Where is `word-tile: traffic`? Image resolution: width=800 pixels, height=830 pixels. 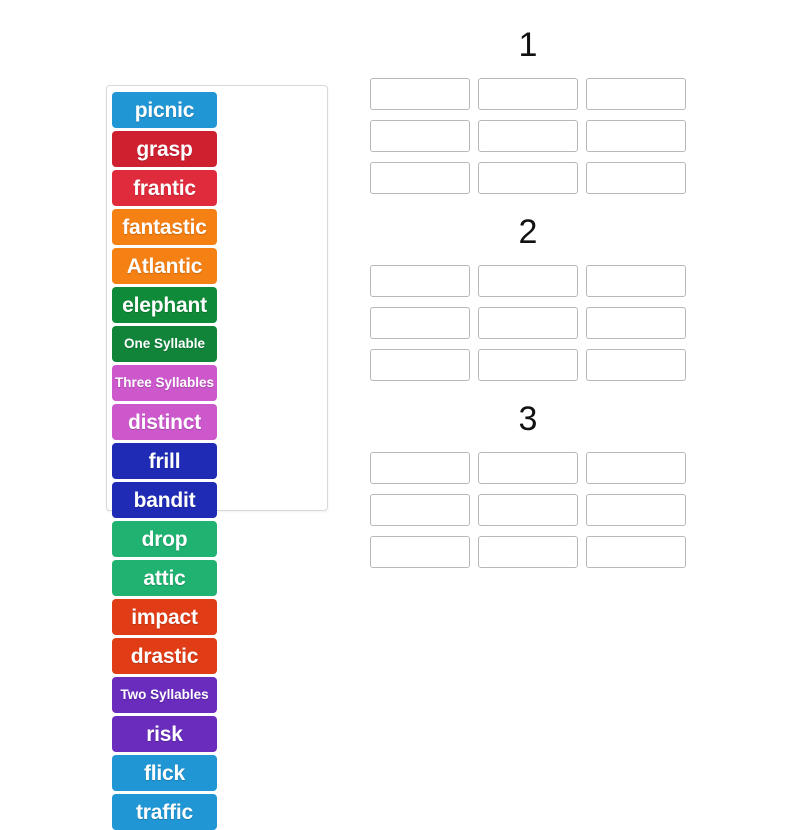 word-tile: traffic is located at coordinates (164, 812).